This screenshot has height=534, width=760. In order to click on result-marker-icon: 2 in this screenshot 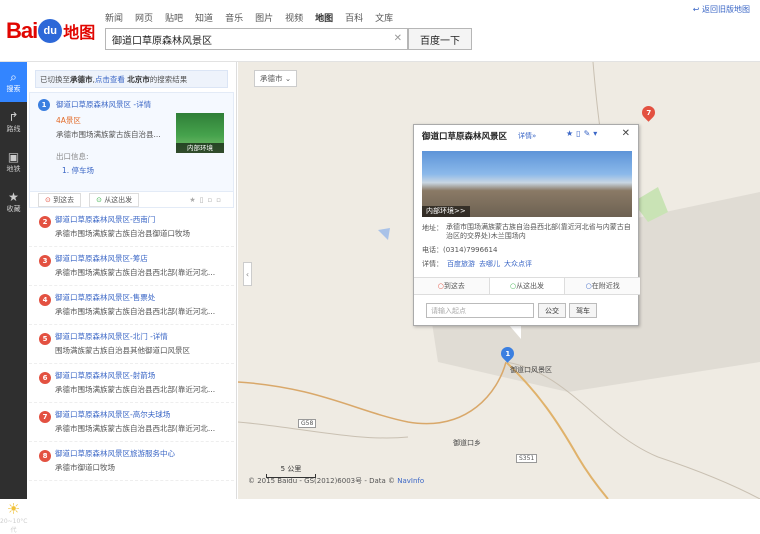, I will do `click(45, 222)`.